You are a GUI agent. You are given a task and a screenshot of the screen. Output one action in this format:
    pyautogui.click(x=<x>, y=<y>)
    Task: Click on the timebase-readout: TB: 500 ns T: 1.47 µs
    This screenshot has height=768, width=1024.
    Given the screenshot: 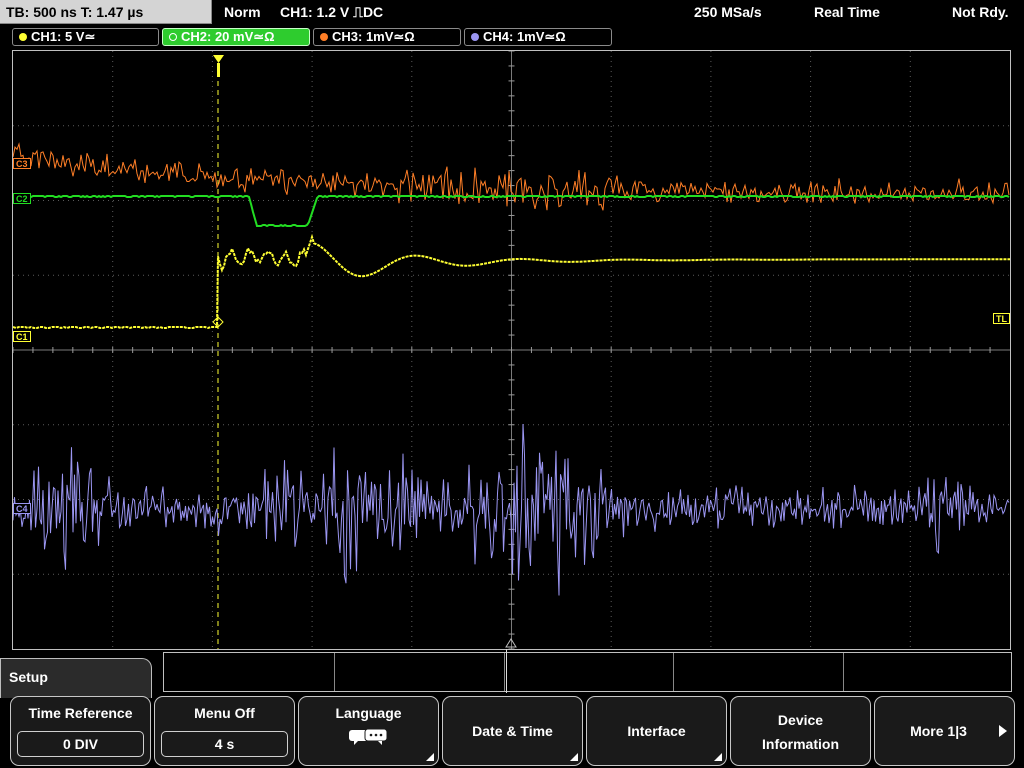 What is the action you would take?
    pyautogui.click(x=106, y=12)
    